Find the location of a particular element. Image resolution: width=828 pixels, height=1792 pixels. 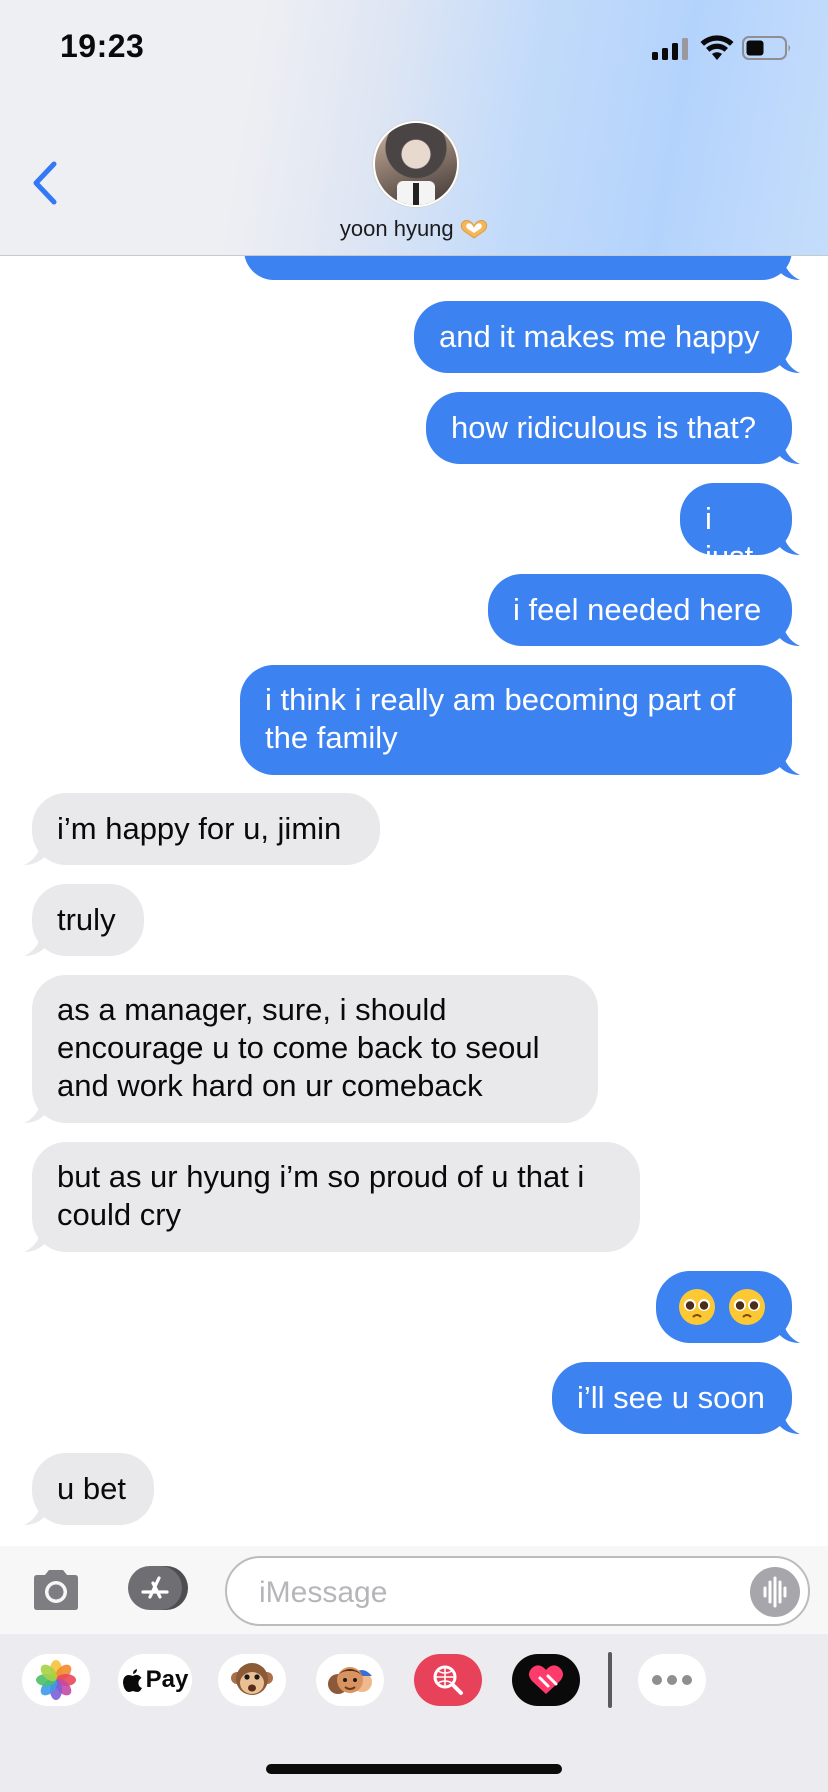

message-bubble-incoming: i’m happy for u, jimin is located at coordinates (202, 829).